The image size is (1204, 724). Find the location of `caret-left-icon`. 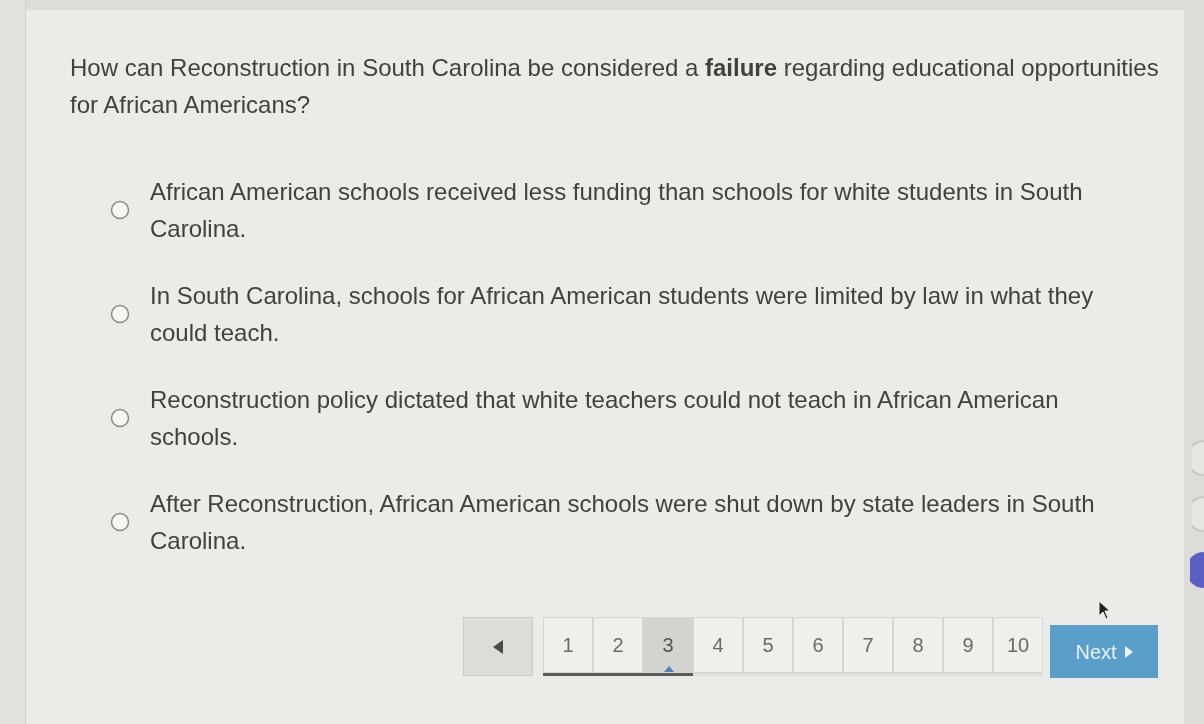

caret-left-icon is located at coordinates (498, 646).